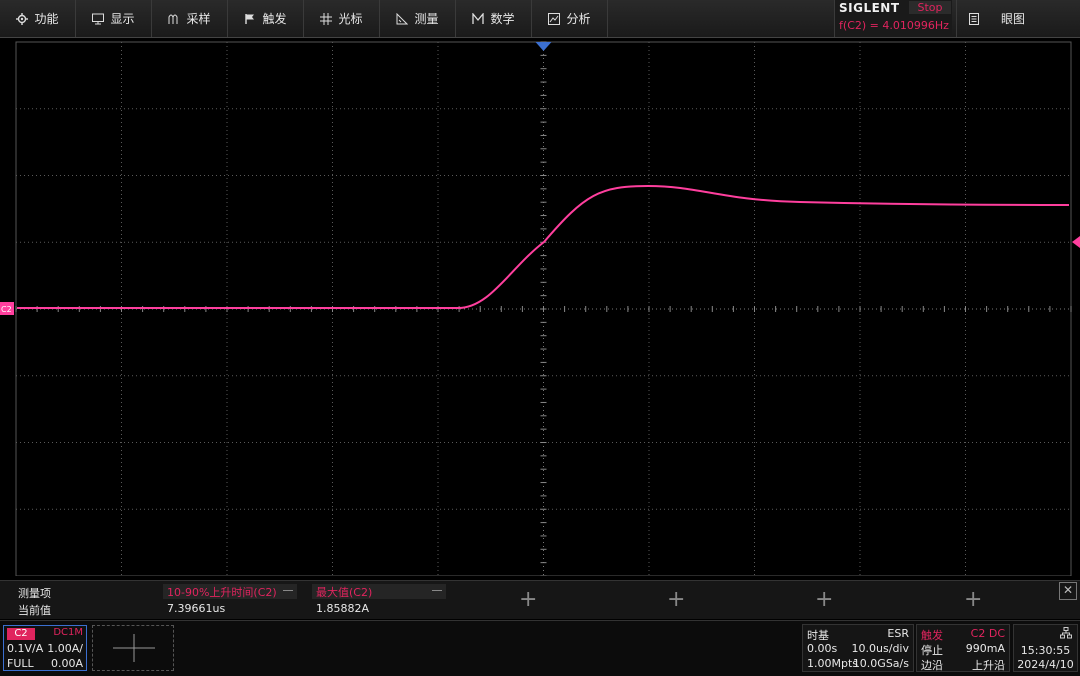 The height and width of the screenshot is (676, 1080). I want to click on network-icon, so click(1066, 633).